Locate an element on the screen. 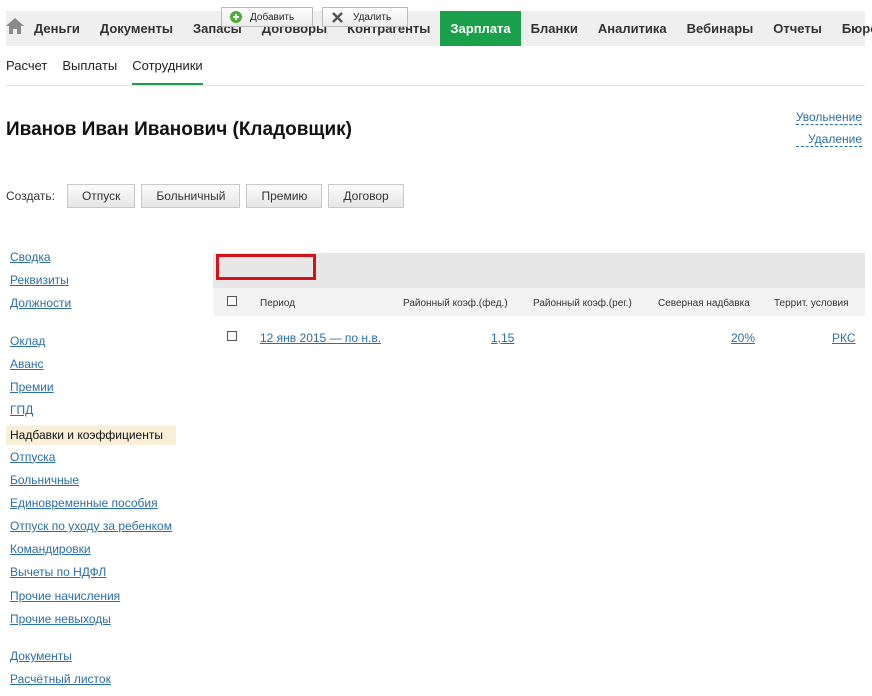 This screenshot has height=696, width=872. nav-bureau-label: Бюро is located at coordinates (856, 28).